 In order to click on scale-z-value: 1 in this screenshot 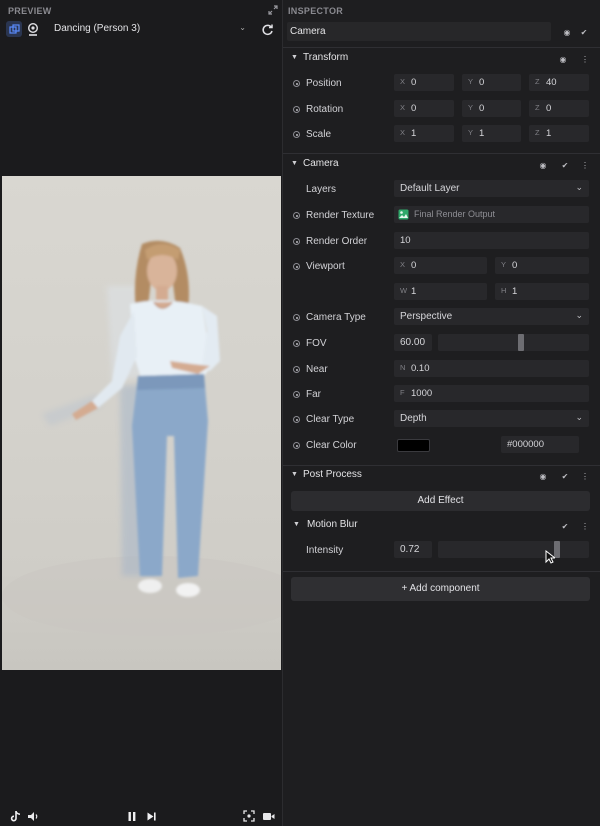, I will do `click(549, 133)`.